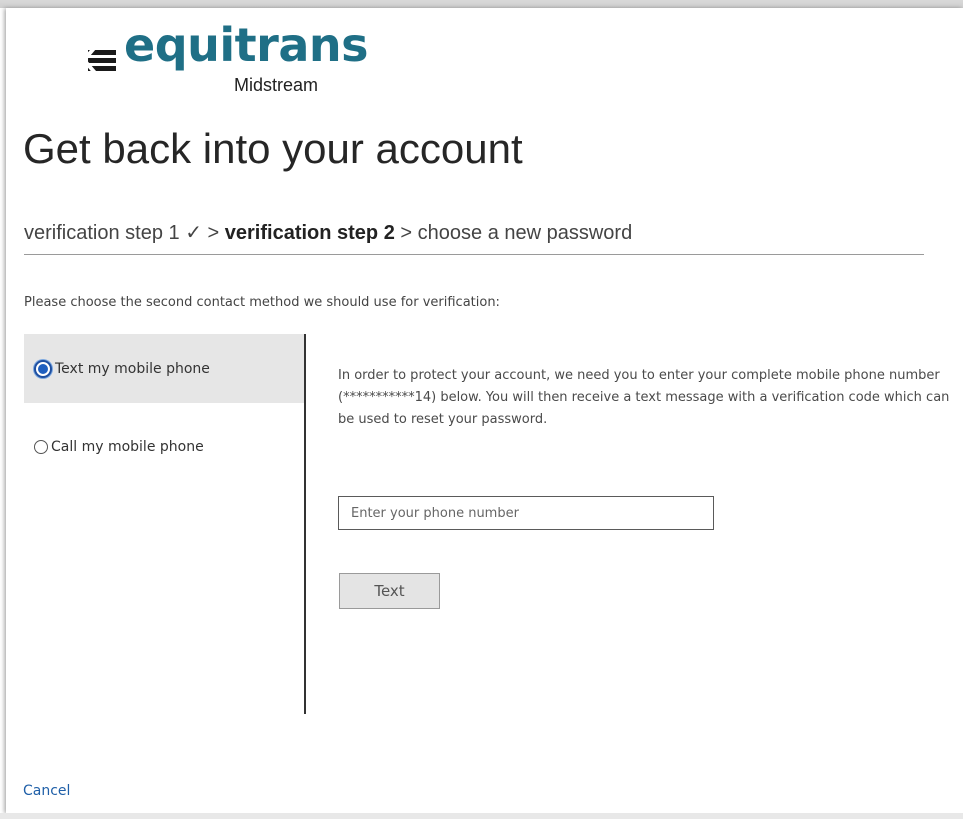  I want to click on method-label: Text my mobile phone, so click(132, 368).